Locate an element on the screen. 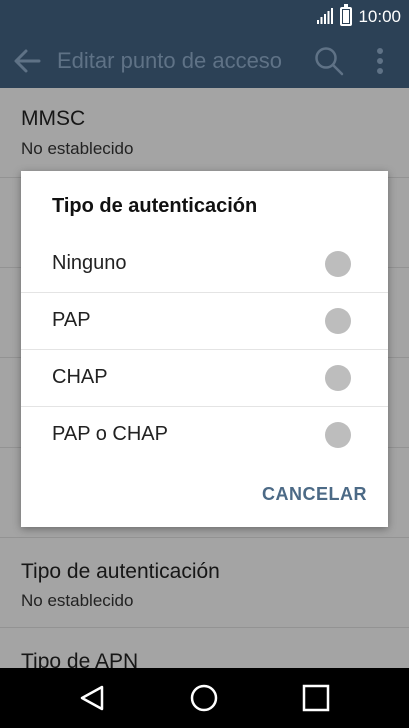  option-label: PAP o CHAP is located at coordinates (110, 434).